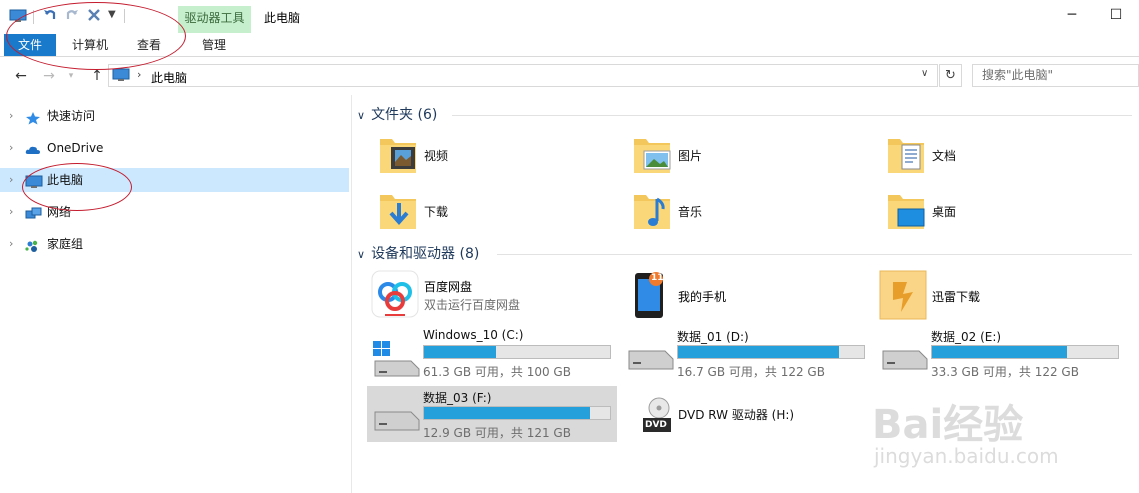 This screenshot has height=493, width=1139. Describe the element at coordinates (174, 244) in the screenshot. I see `nav-item-homegroup: › 家庭组` at that location.